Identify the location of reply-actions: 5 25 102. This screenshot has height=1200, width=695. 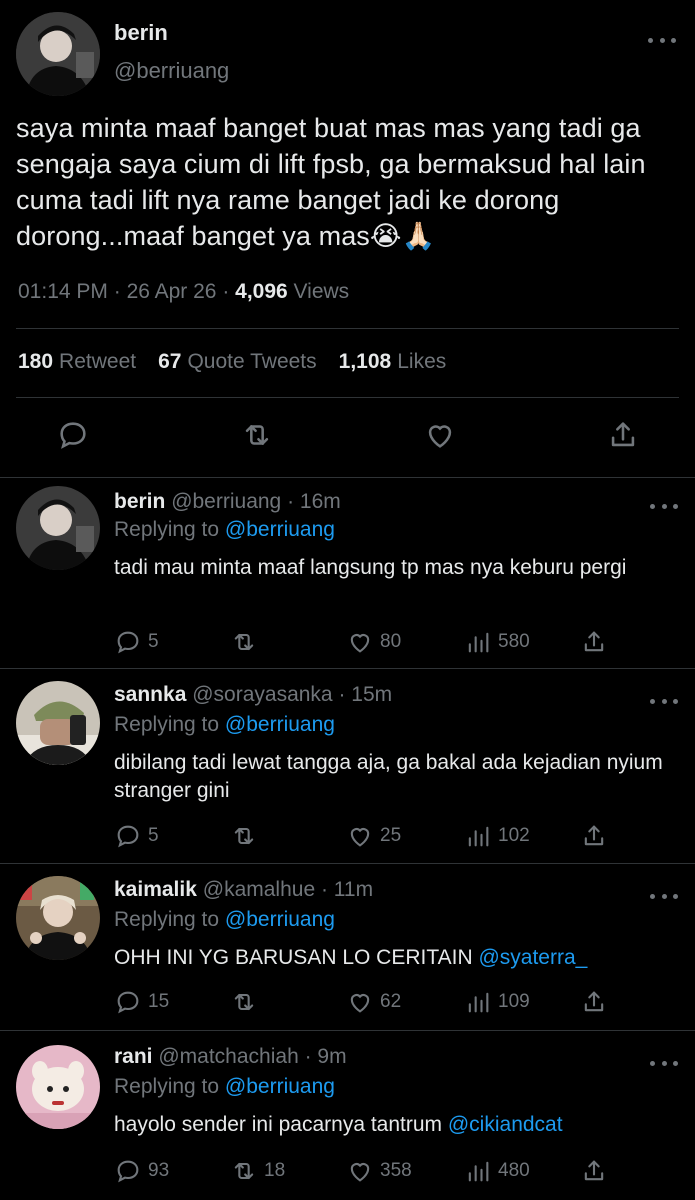
(364, 837).